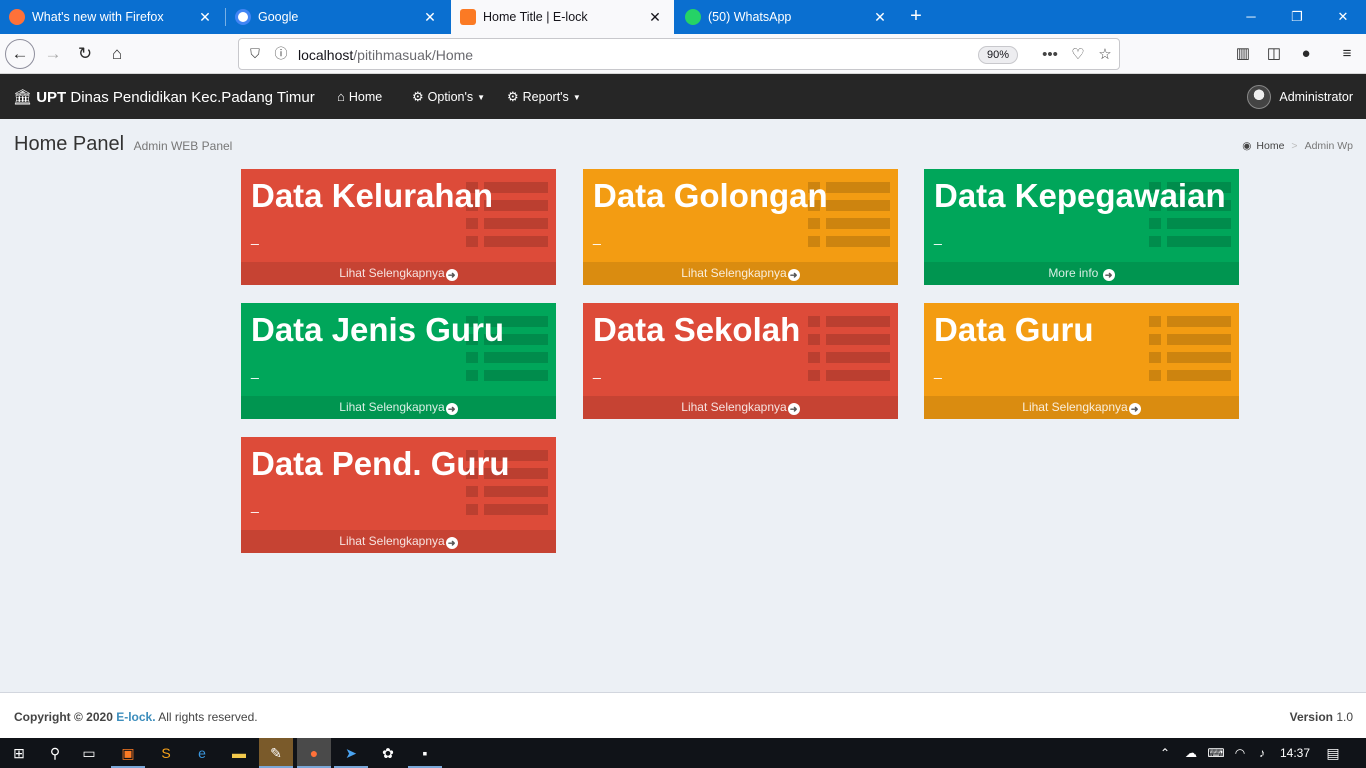  Describe the element at coordinates (1081, 273) in the screenshot. I see `box-footer-link: More info ➜` at that location.